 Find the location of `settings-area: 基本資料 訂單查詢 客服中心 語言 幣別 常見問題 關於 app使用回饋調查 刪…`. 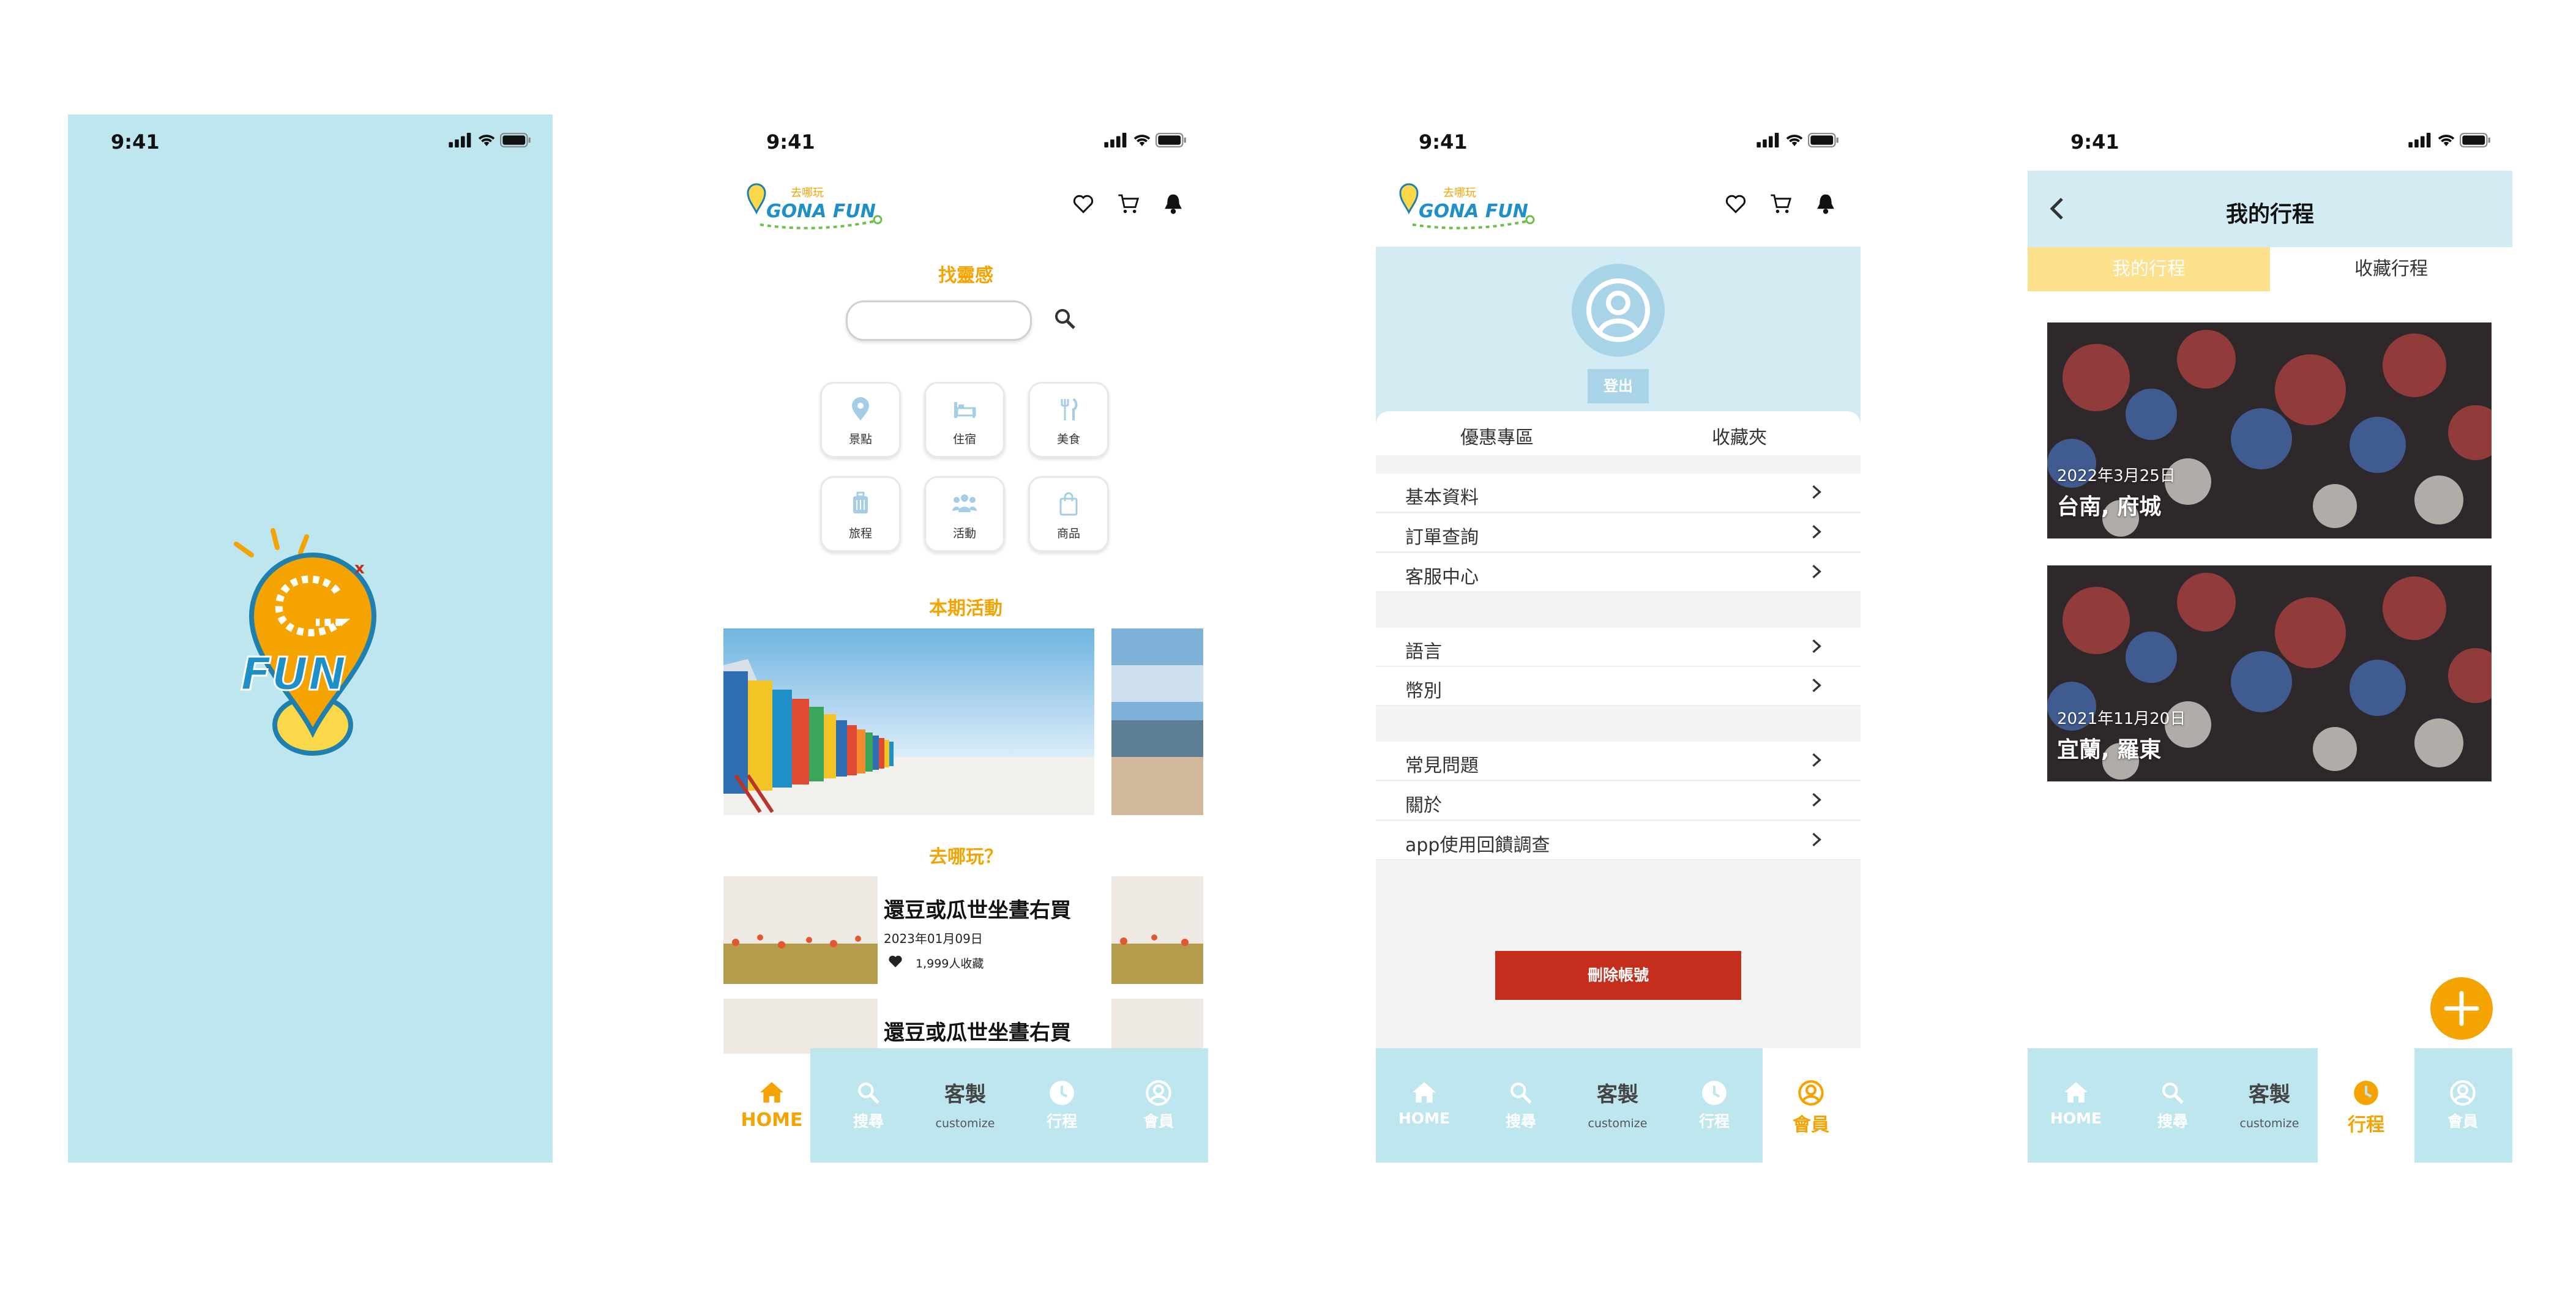

settings-area: 基本資料 訂單查詢 客服中心 語言 幣別 常見問題 關於 app使用回饋調查 刪… is located at coordinates (1618, 751).